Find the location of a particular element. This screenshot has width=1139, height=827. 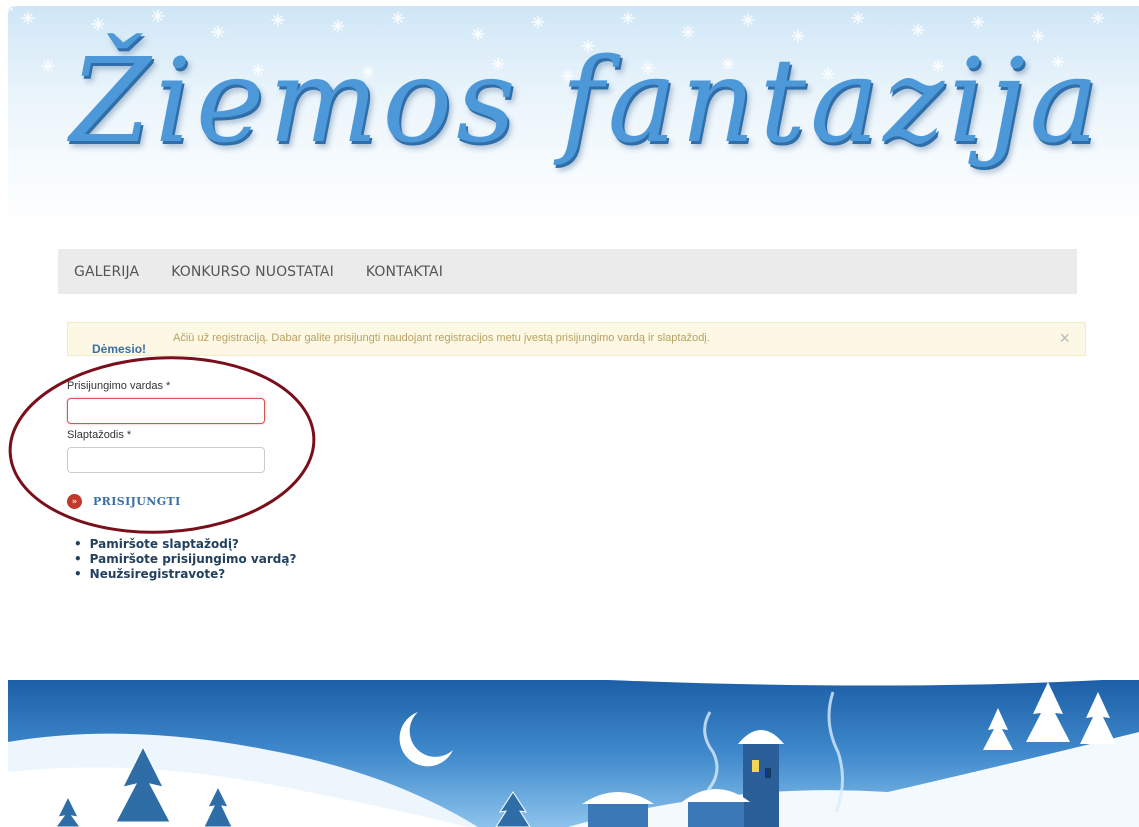

username-input is located at coordinates (166, 411).